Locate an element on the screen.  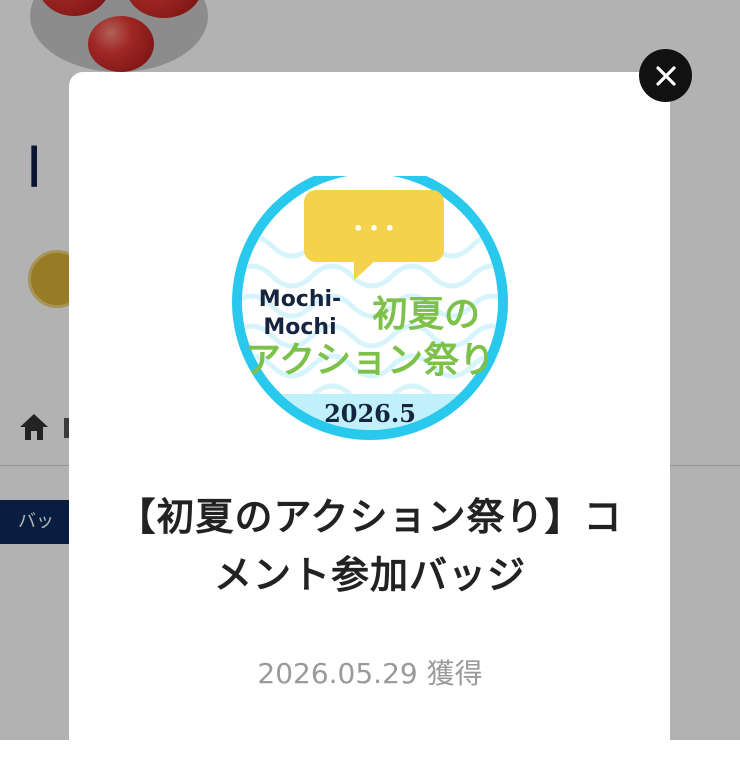
badge-emblem: • • • Mochi- Mochi 初夏の アクション祭り 2026.5 is located at coordinates (370, 308).